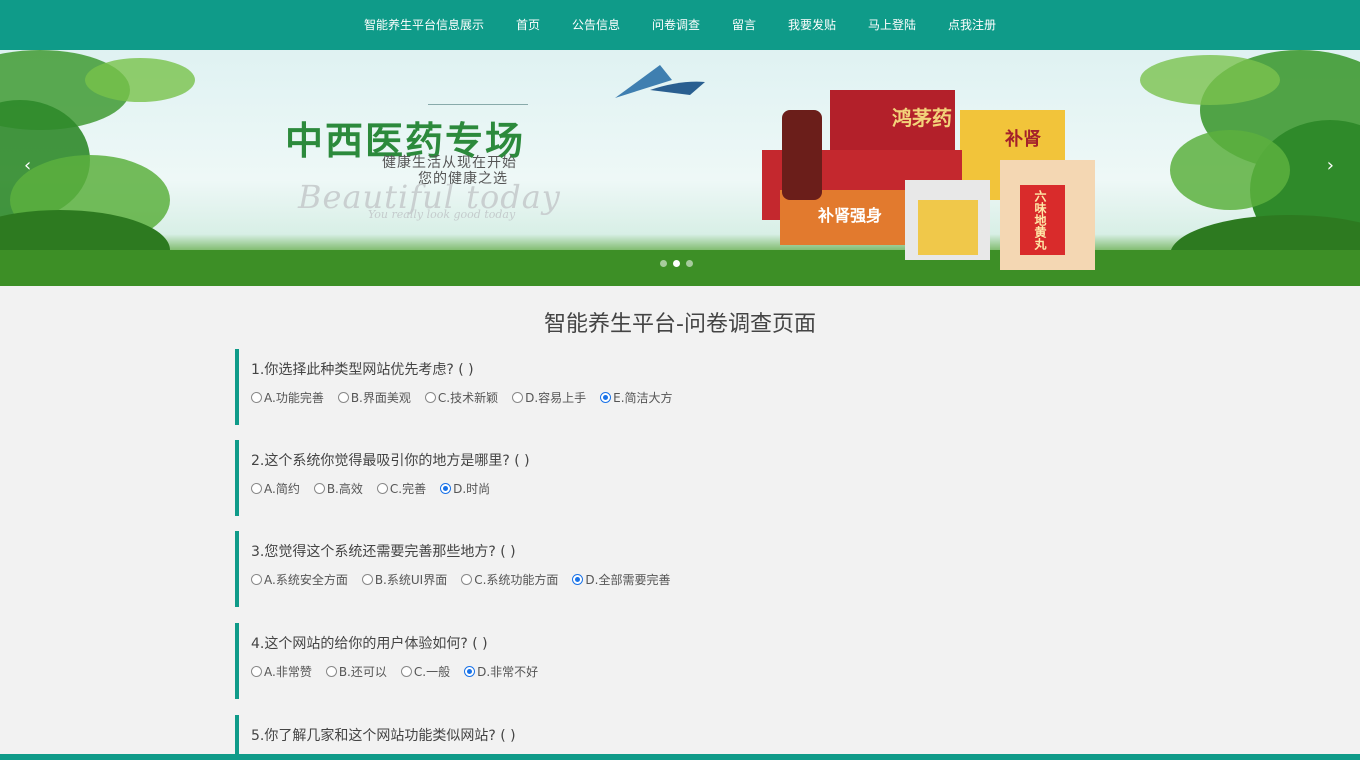 The height and width of the screenshot is (760, 1360). I want to click on chevron-right-icon: ›, so click(1330, 165).